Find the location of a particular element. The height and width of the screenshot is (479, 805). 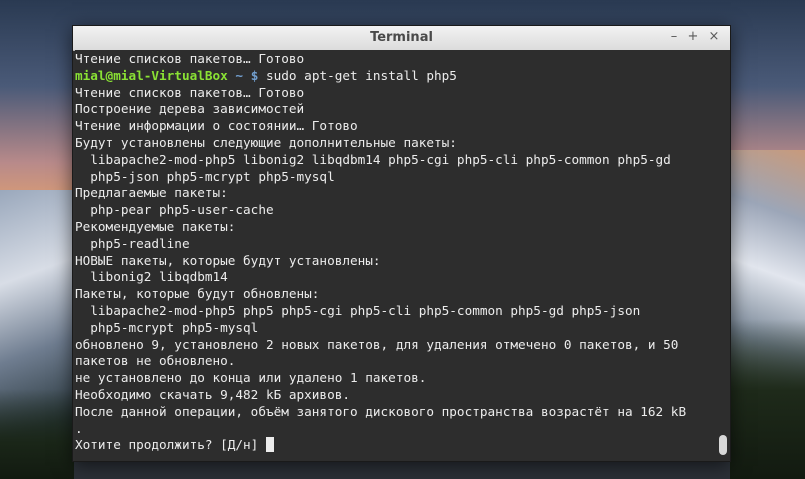

terminal-input-line: Хотите продолжить? [Д/н] is located at coordinates (395, 445).